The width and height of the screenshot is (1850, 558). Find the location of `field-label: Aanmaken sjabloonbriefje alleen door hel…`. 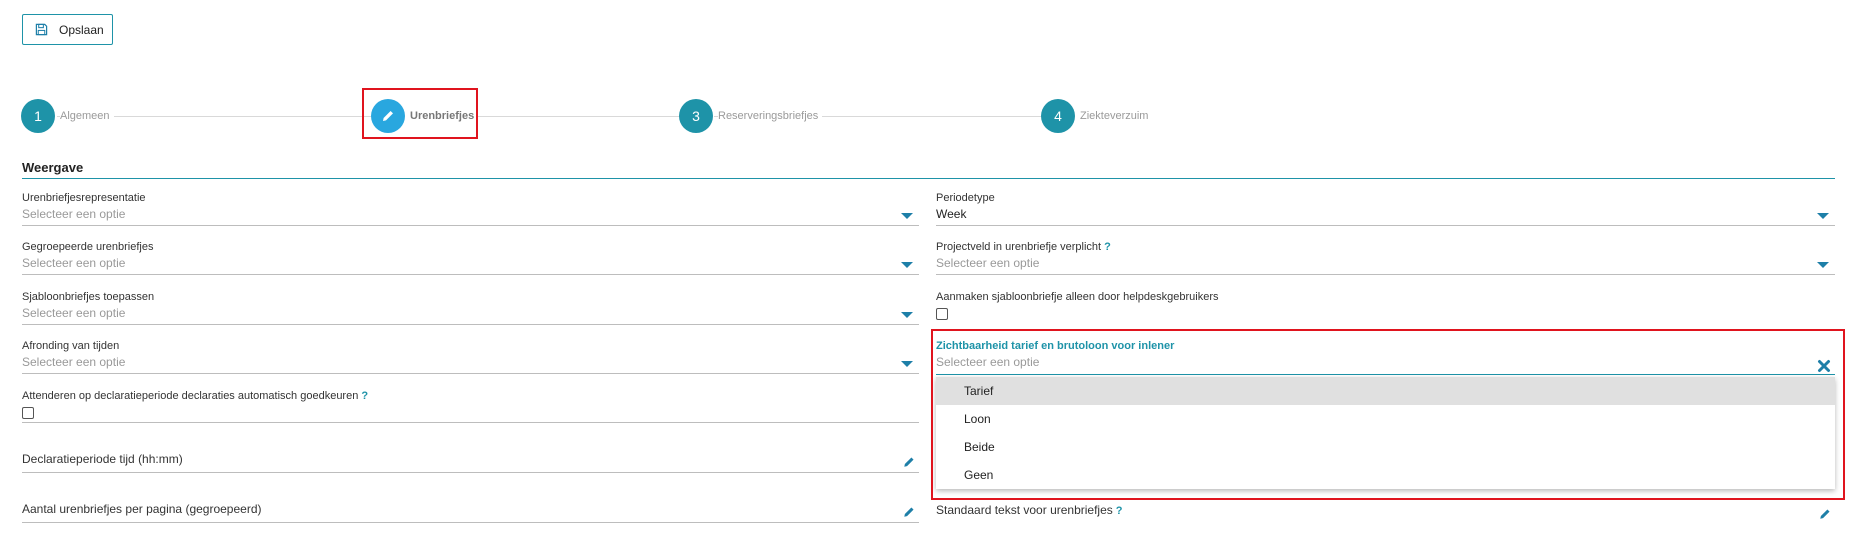

field-label: Aanmaken sjabloonbriefje alleen door hel… is located at coordinates (1077, 297).